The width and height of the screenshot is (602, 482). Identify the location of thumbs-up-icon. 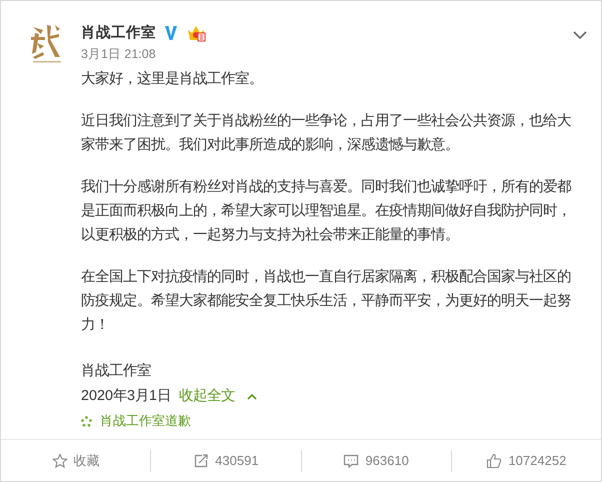
(494, 460).